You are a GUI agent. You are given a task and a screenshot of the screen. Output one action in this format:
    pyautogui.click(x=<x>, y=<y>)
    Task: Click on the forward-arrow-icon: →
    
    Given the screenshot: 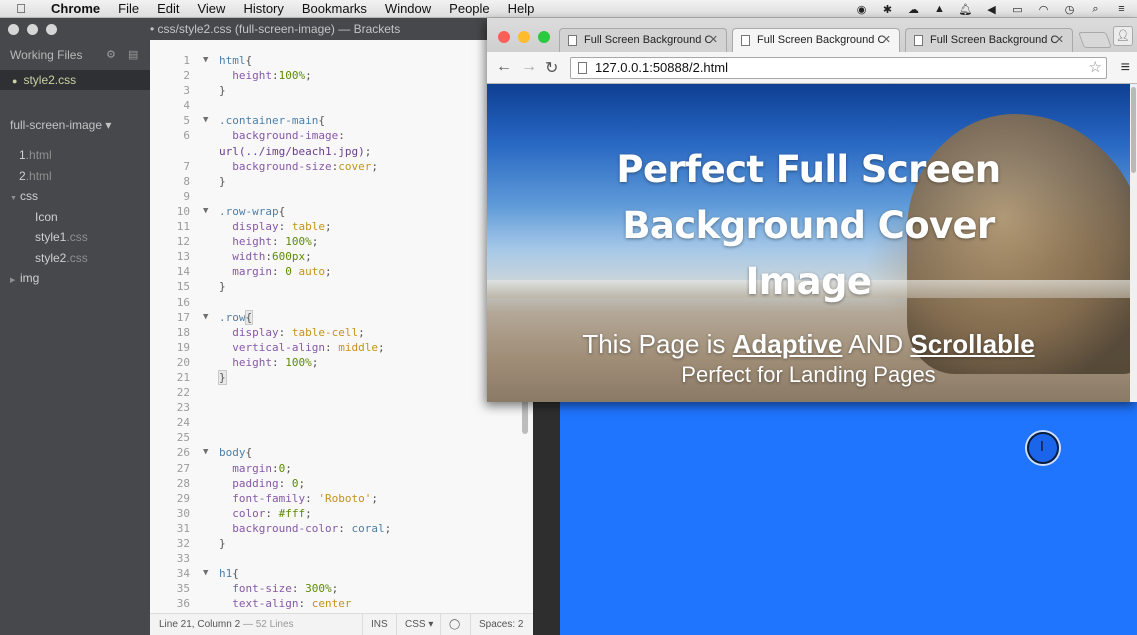 What is the action you would take?
    pyautogui.click(x=529, y=67)
    